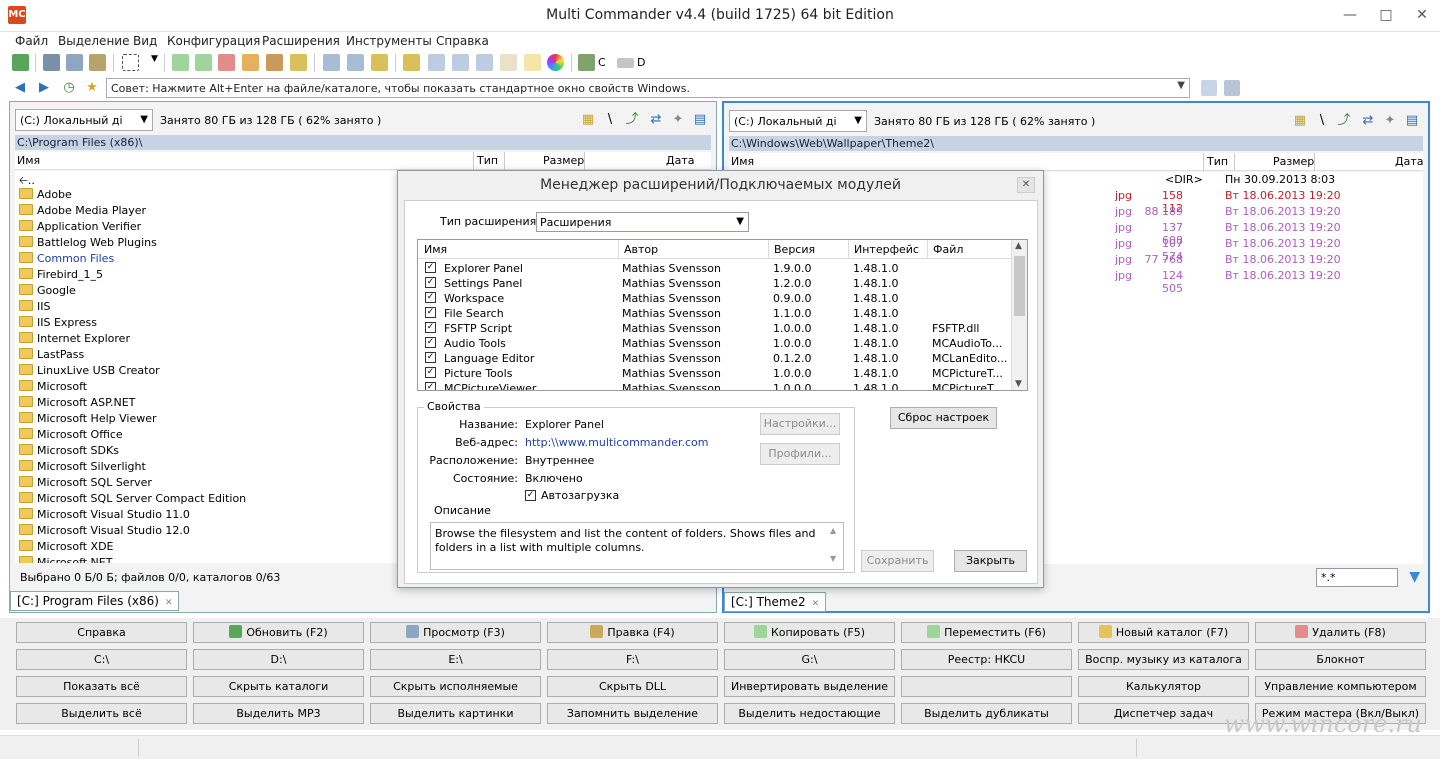 The image size is (1440, 759). What do you see at coordinates (986, 713) in the screenshot?
I see `function-button: Выделить дубликаты` at bounding box center [986, 713].